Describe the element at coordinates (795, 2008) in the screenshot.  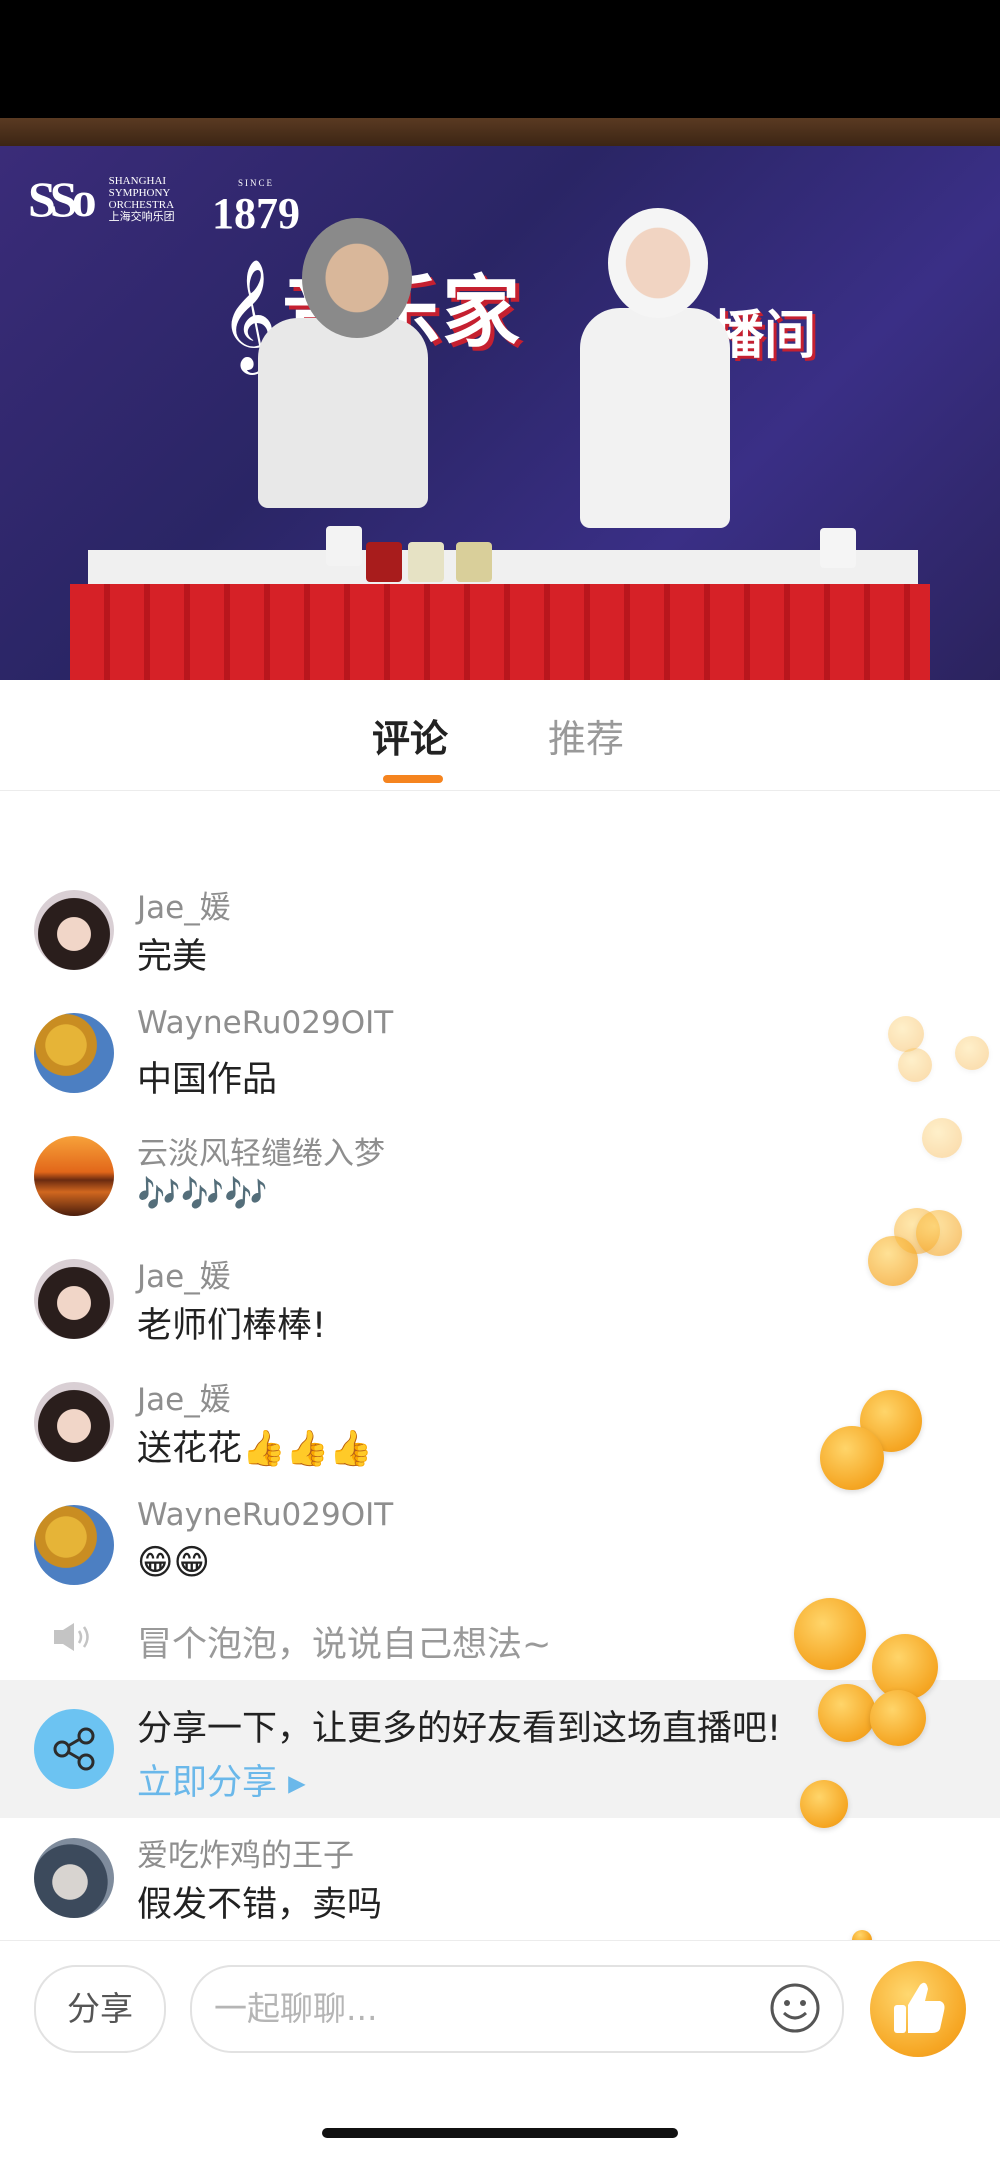
I see `smiley-icon` at that location.